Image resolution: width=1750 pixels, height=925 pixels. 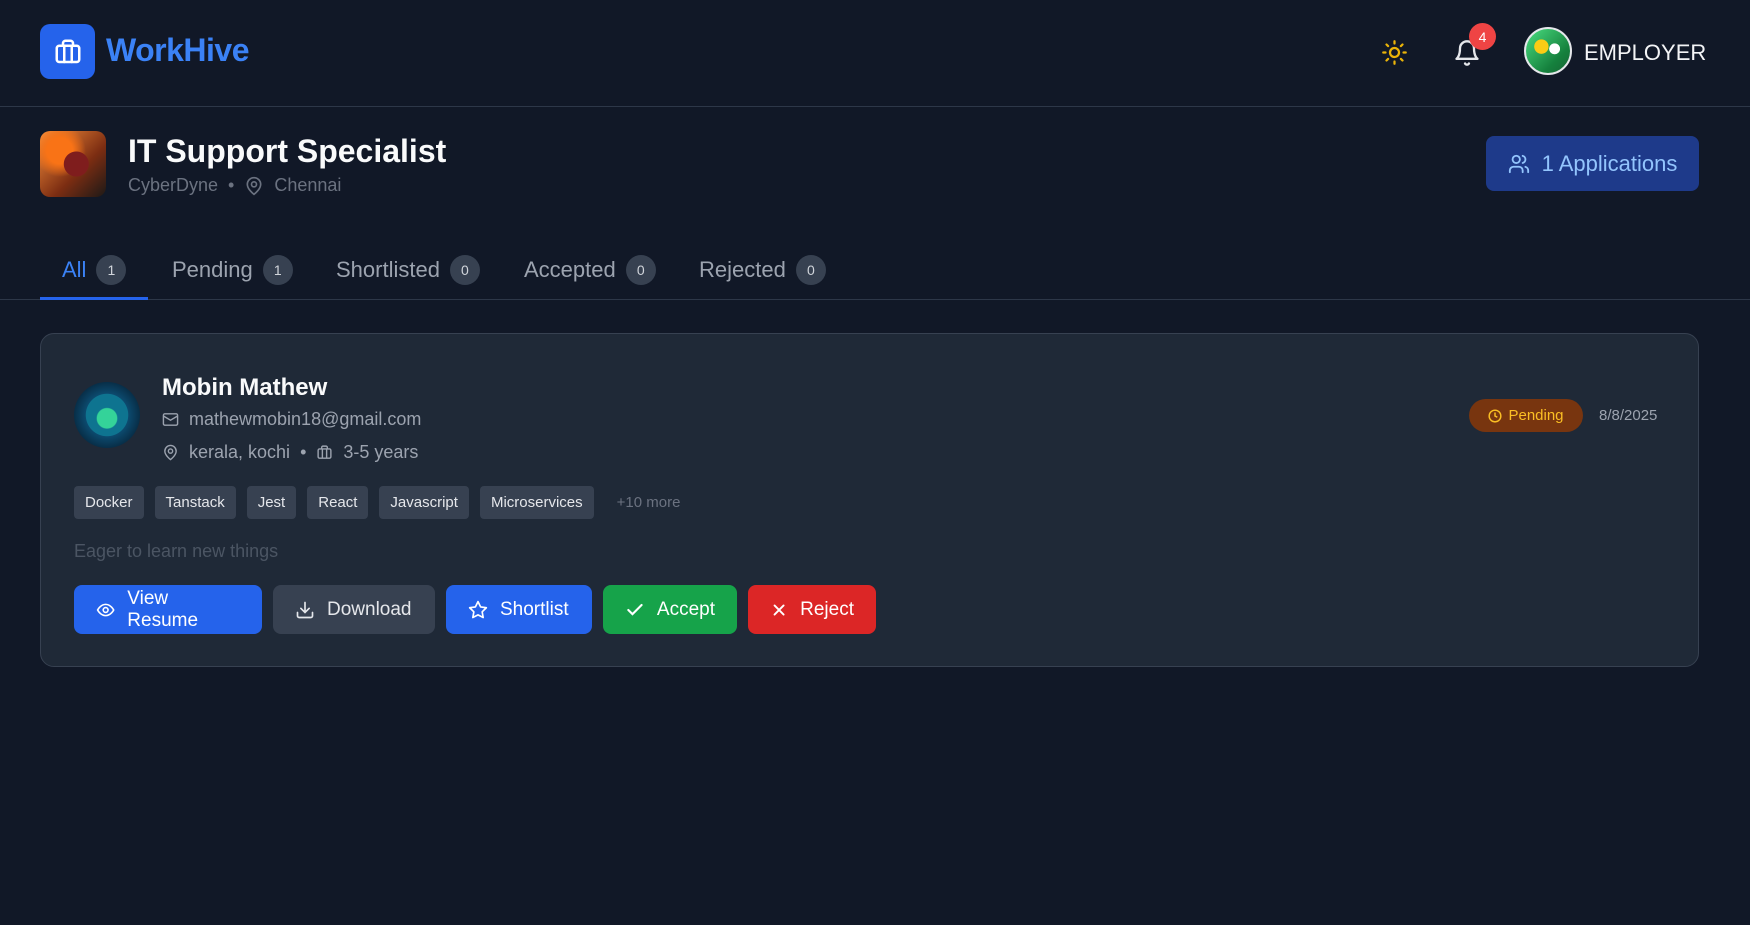 I want to click on tab-shortlisted: Shortlisted 0, so click(x=408, y=269).